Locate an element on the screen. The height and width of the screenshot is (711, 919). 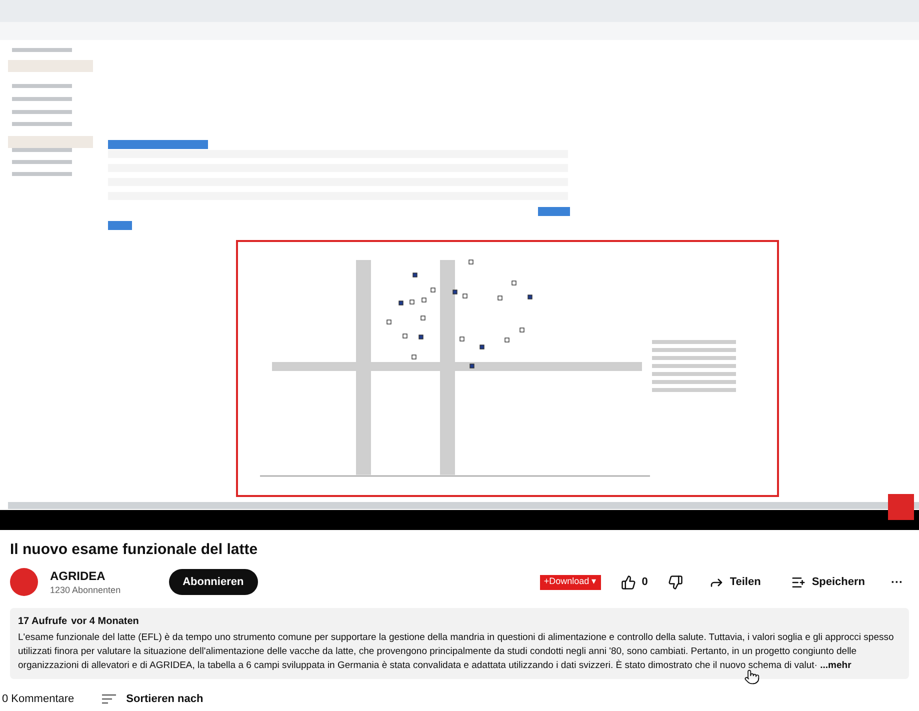
video-title: Il nuovo esame funzionale del latte is located at coordinates (134, 550).